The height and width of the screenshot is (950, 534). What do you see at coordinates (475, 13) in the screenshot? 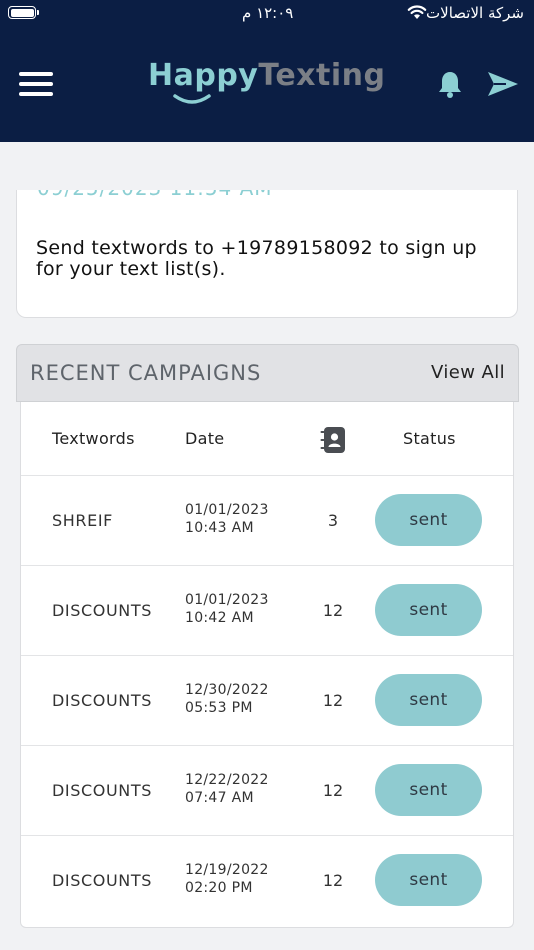
I see `carrier-name: شركة الاتصالات` at bounding box center [475, 13].